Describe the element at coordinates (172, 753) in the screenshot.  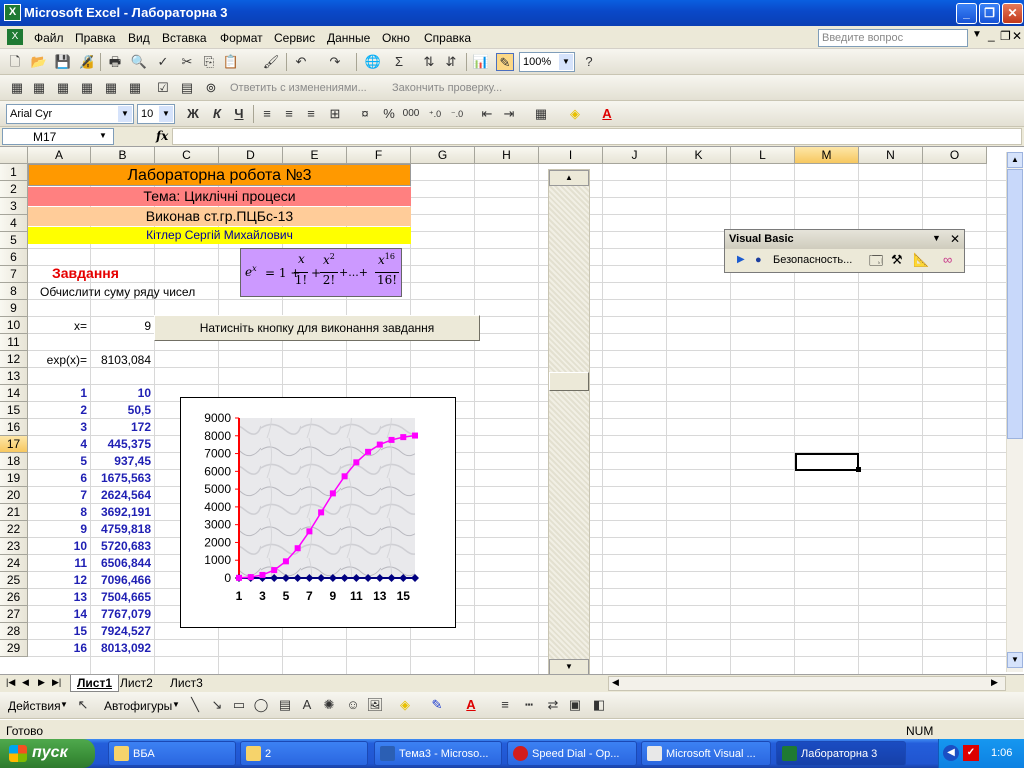
I see `task-vba: ВБА` at that location.